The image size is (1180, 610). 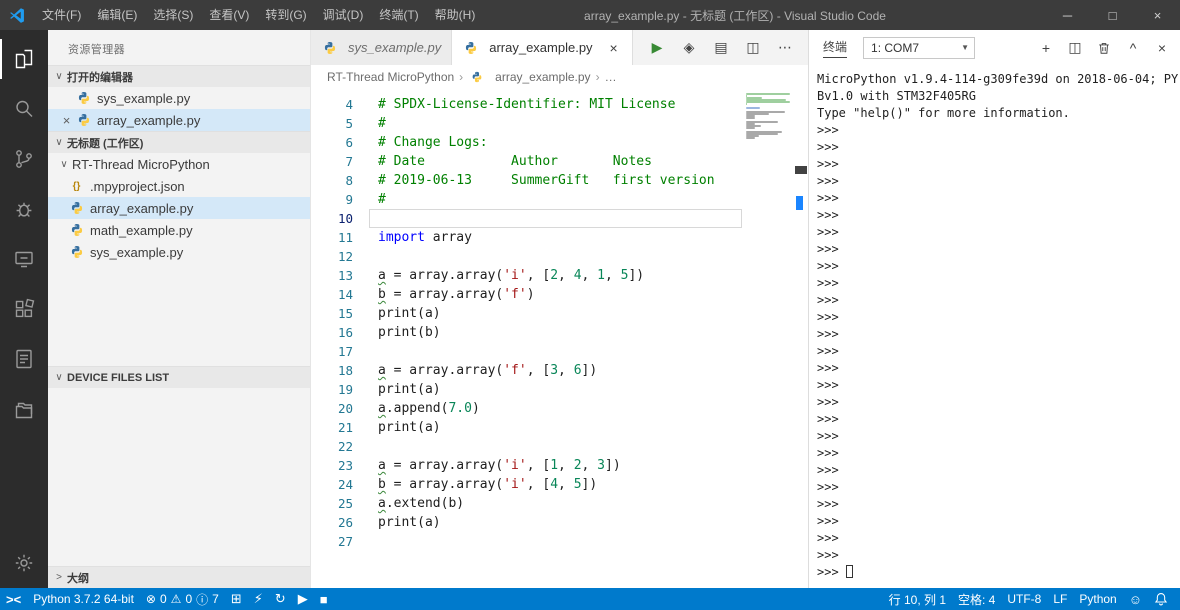 What do you see at coordinates (559, 370) in the screenshot?
I see `code-line-18: 18 a = array.array('f', [3, 6])` at bounding box center [559, 370].